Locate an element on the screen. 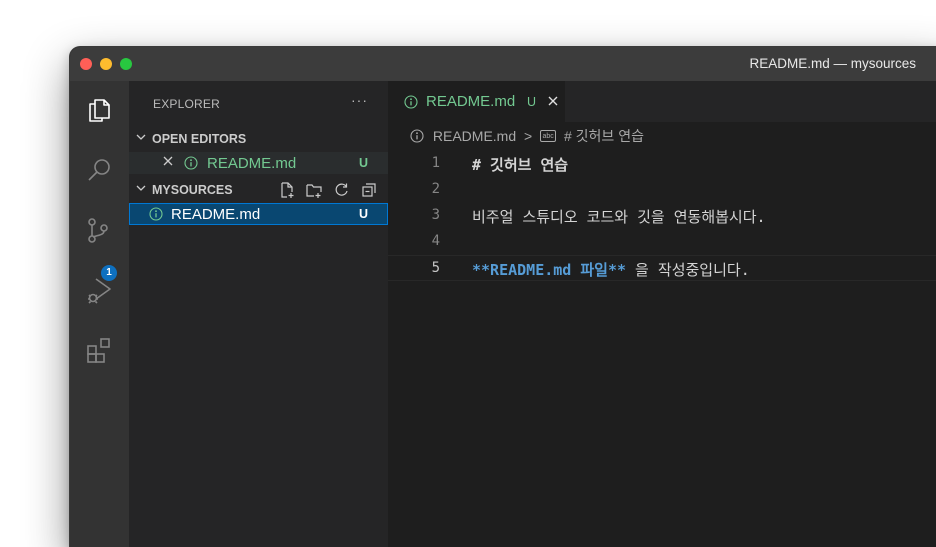 This screenshot has width=936, height=547. code-line: 3 비주얼 스튜디오 코드와 깃을 연동해봅시다. is located at coordinates (662, 216).